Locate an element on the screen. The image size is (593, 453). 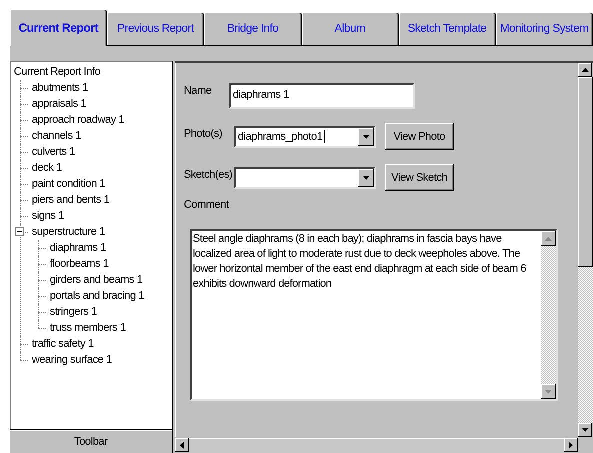
collapse-toggle is located at coordinates (19, 231).